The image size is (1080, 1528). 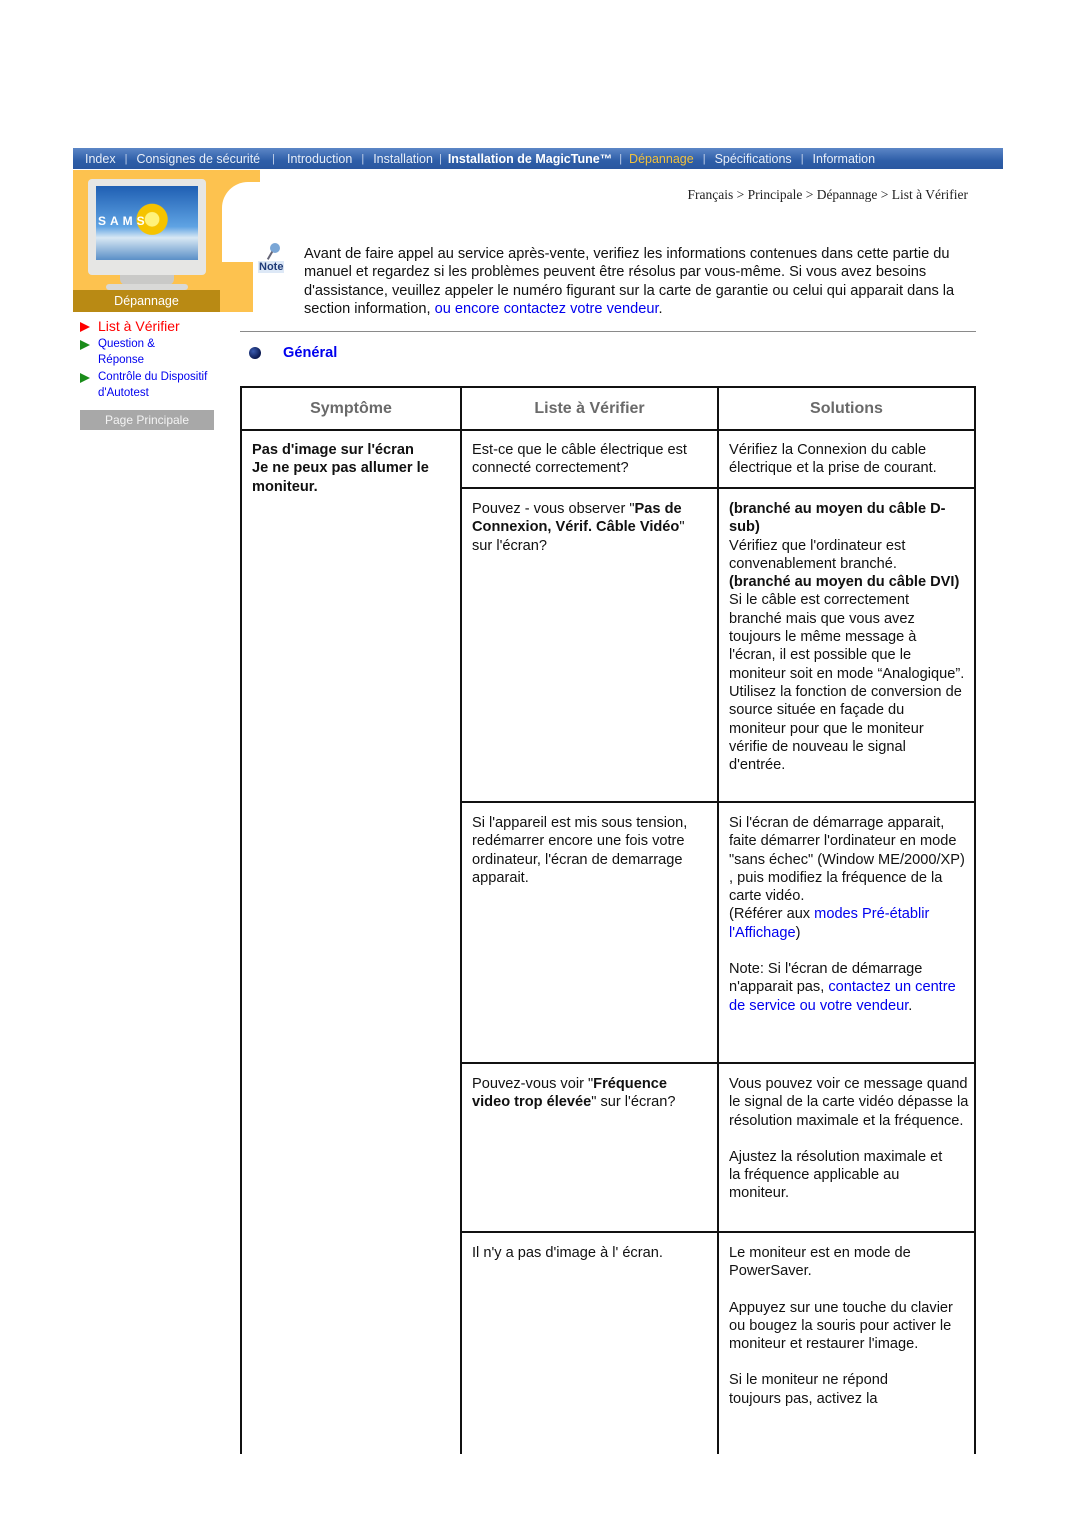 I want to click on check-cell: Il n'y a pas d'image à l' écran., so click(x=567, y=1253).